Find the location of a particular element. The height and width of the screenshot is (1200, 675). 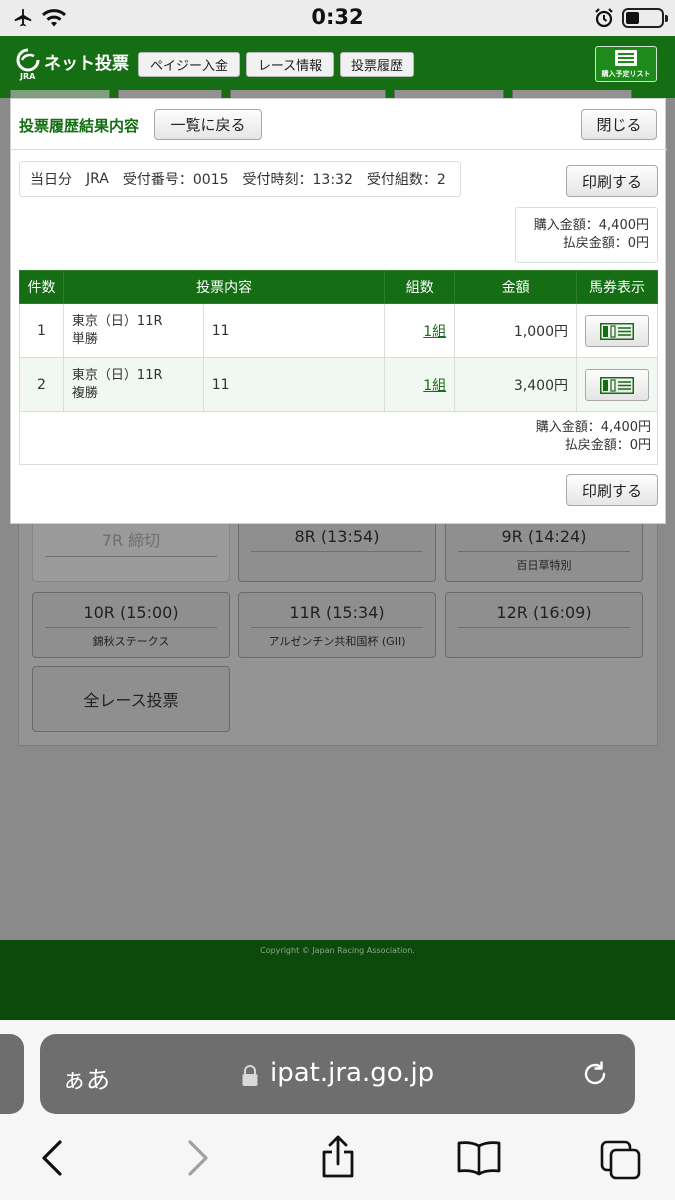

row-number: 2 is located at coordinates (41, 384).